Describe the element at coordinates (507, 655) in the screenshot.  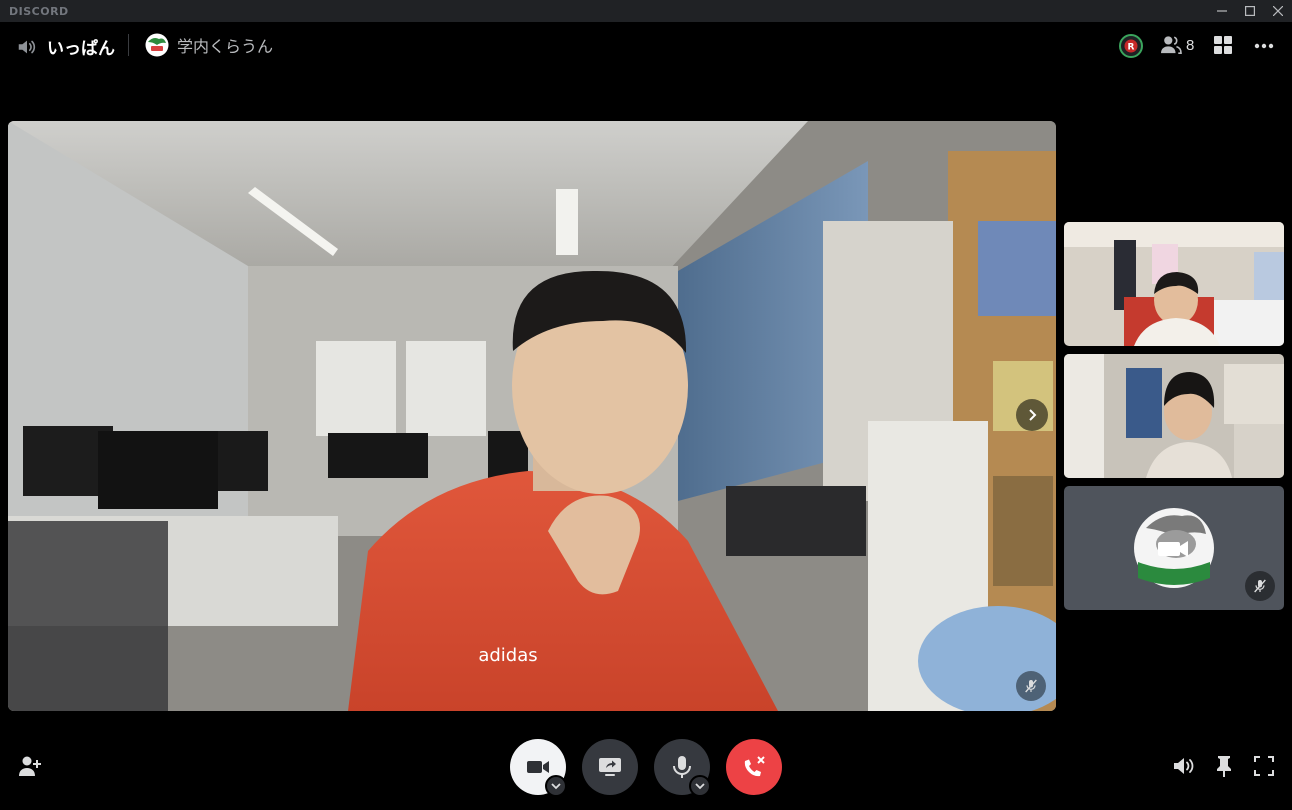
I see `svg-text: adidas` at that location.